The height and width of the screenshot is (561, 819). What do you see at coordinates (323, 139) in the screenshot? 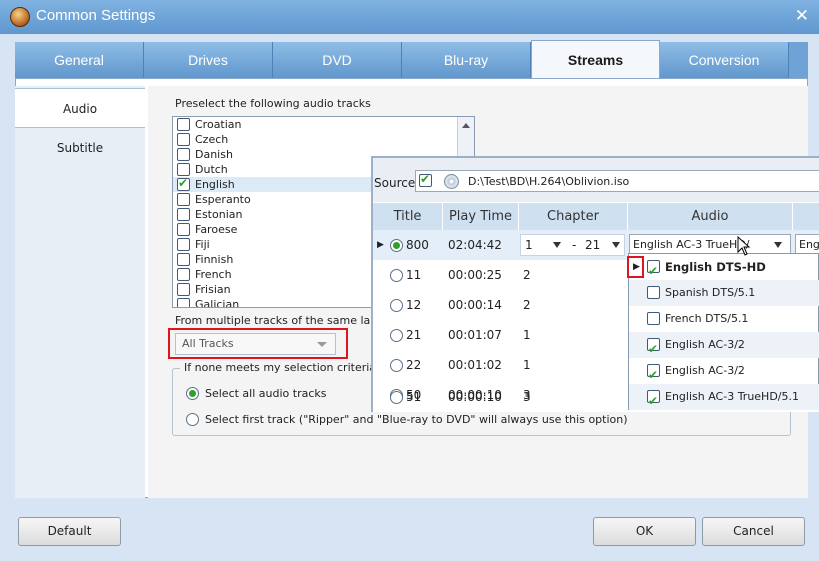
I see `list-item: Czech` at bounding box center [323, 139].